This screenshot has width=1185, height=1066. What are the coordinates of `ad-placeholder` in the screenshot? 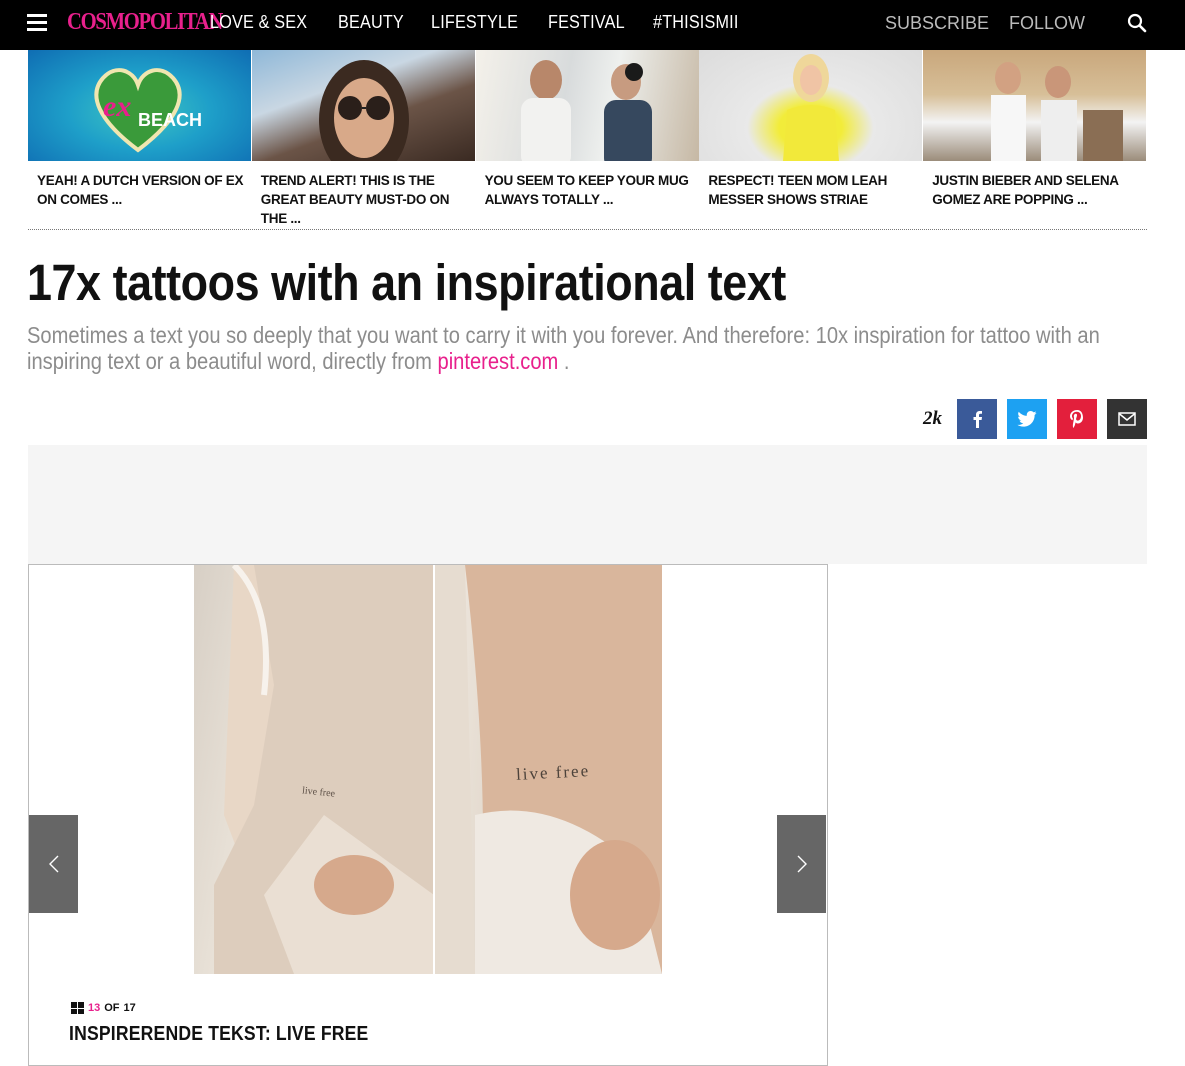 It's located at (587, 504).